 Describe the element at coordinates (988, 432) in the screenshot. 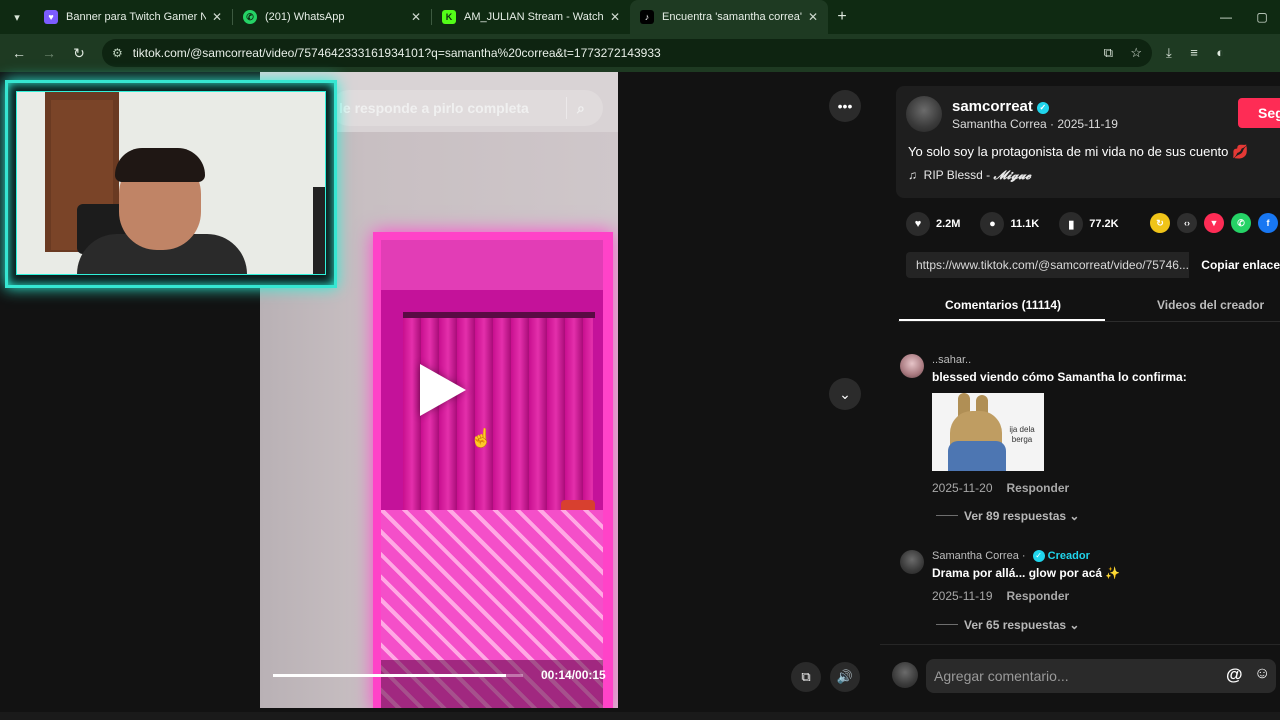

I see `comment-gif: ija dela berga` at that location.